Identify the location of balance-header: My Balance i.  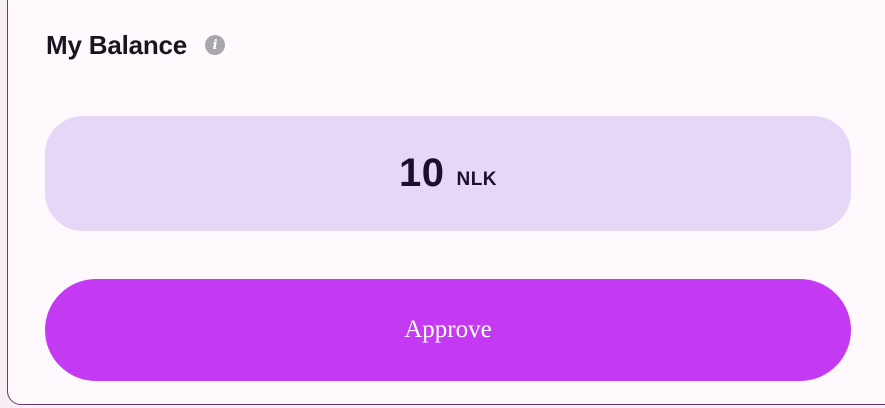
(136, 45).